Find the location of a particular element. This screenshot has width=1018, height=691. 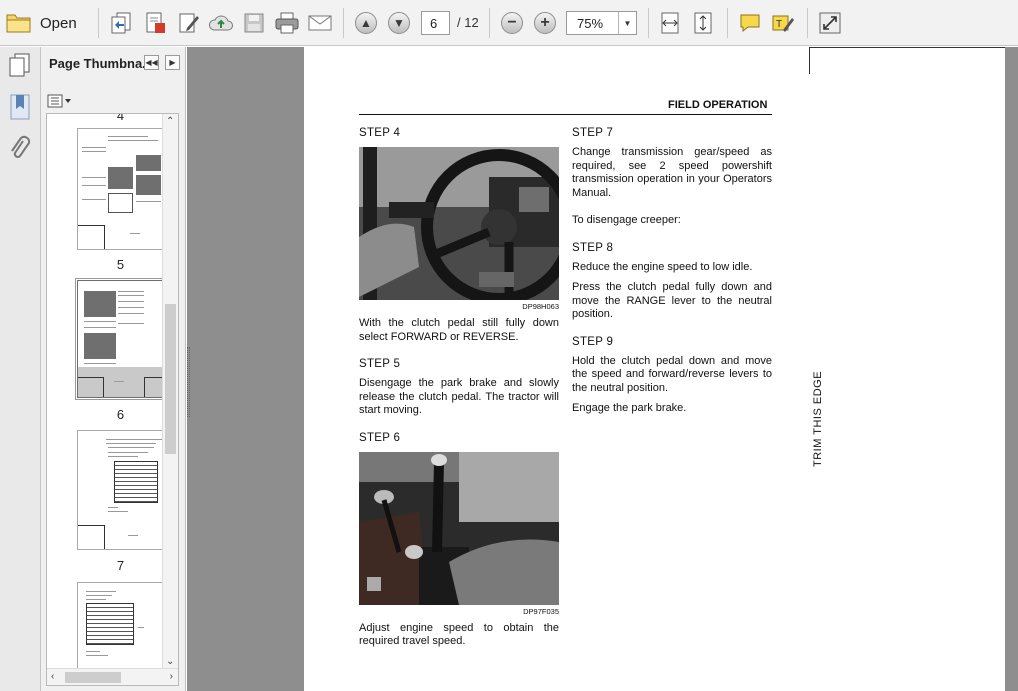

collapse-pane-button: ◀◀ is located at coordinates (151, 62).